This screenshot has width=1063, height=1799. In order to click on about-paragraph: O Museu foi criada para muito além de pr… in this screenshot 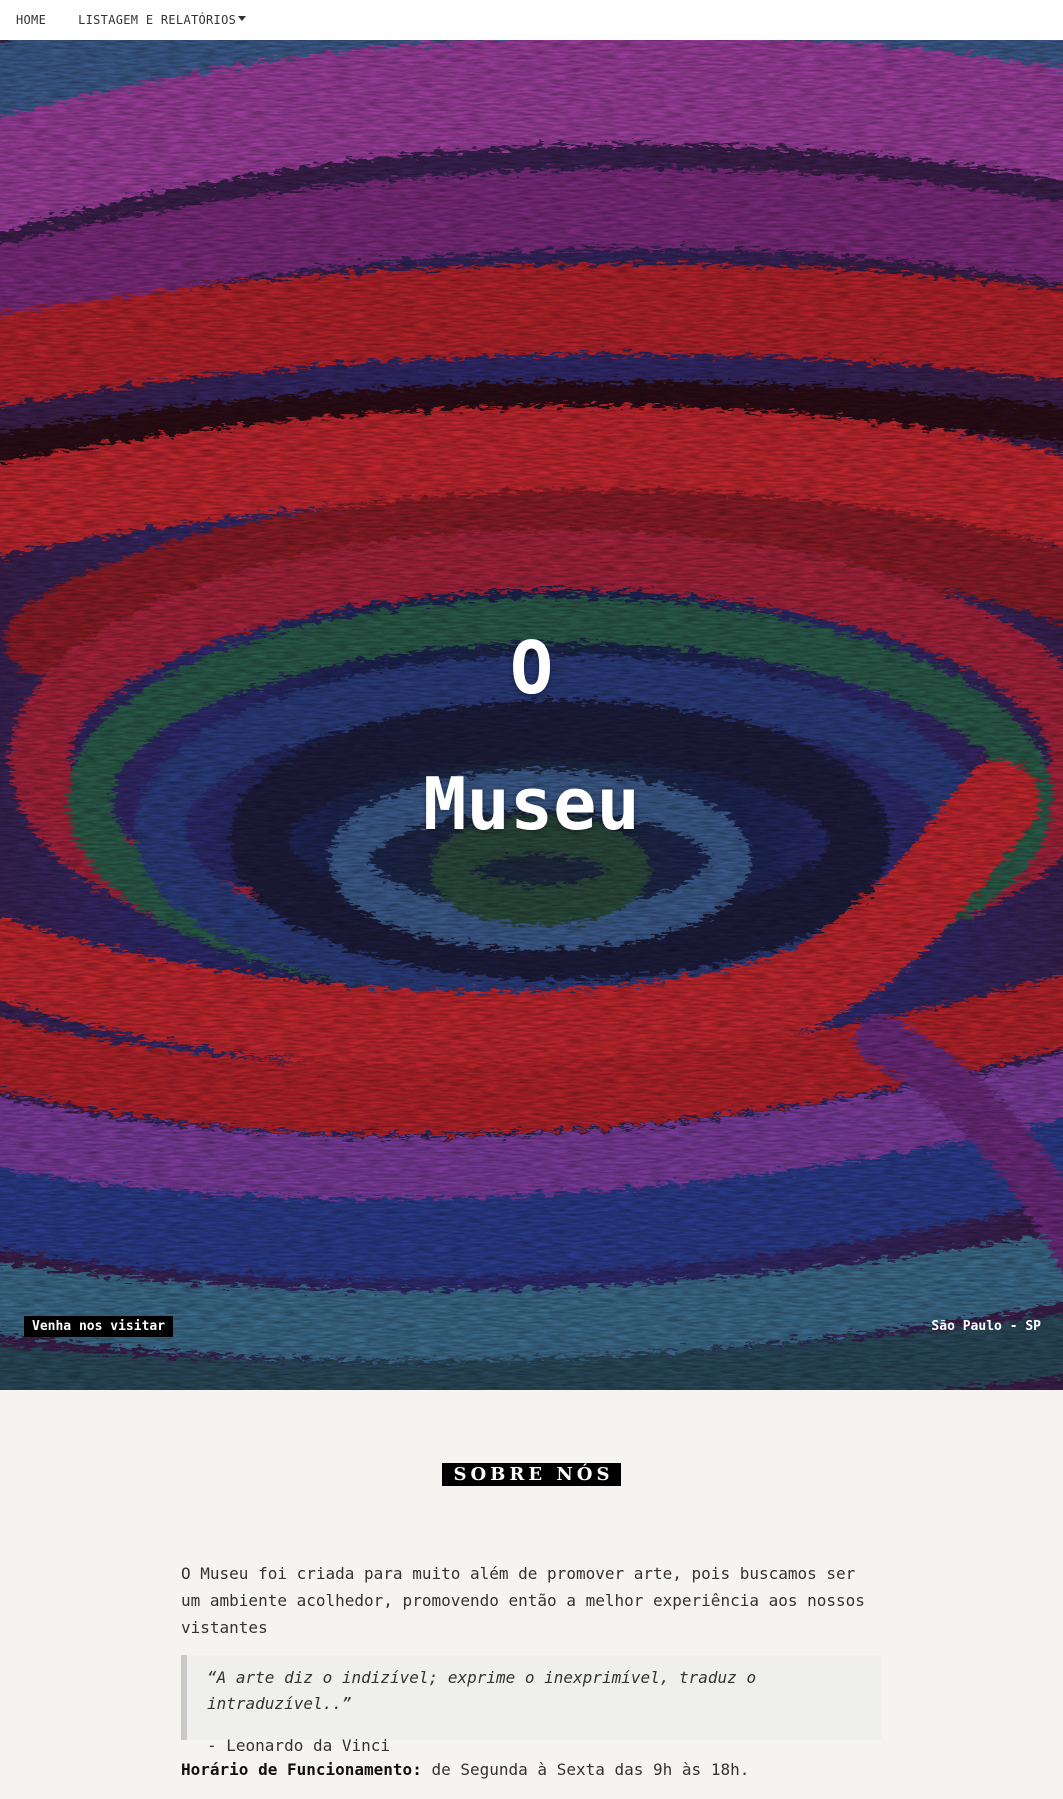, I will do `click(523, 1600)`.